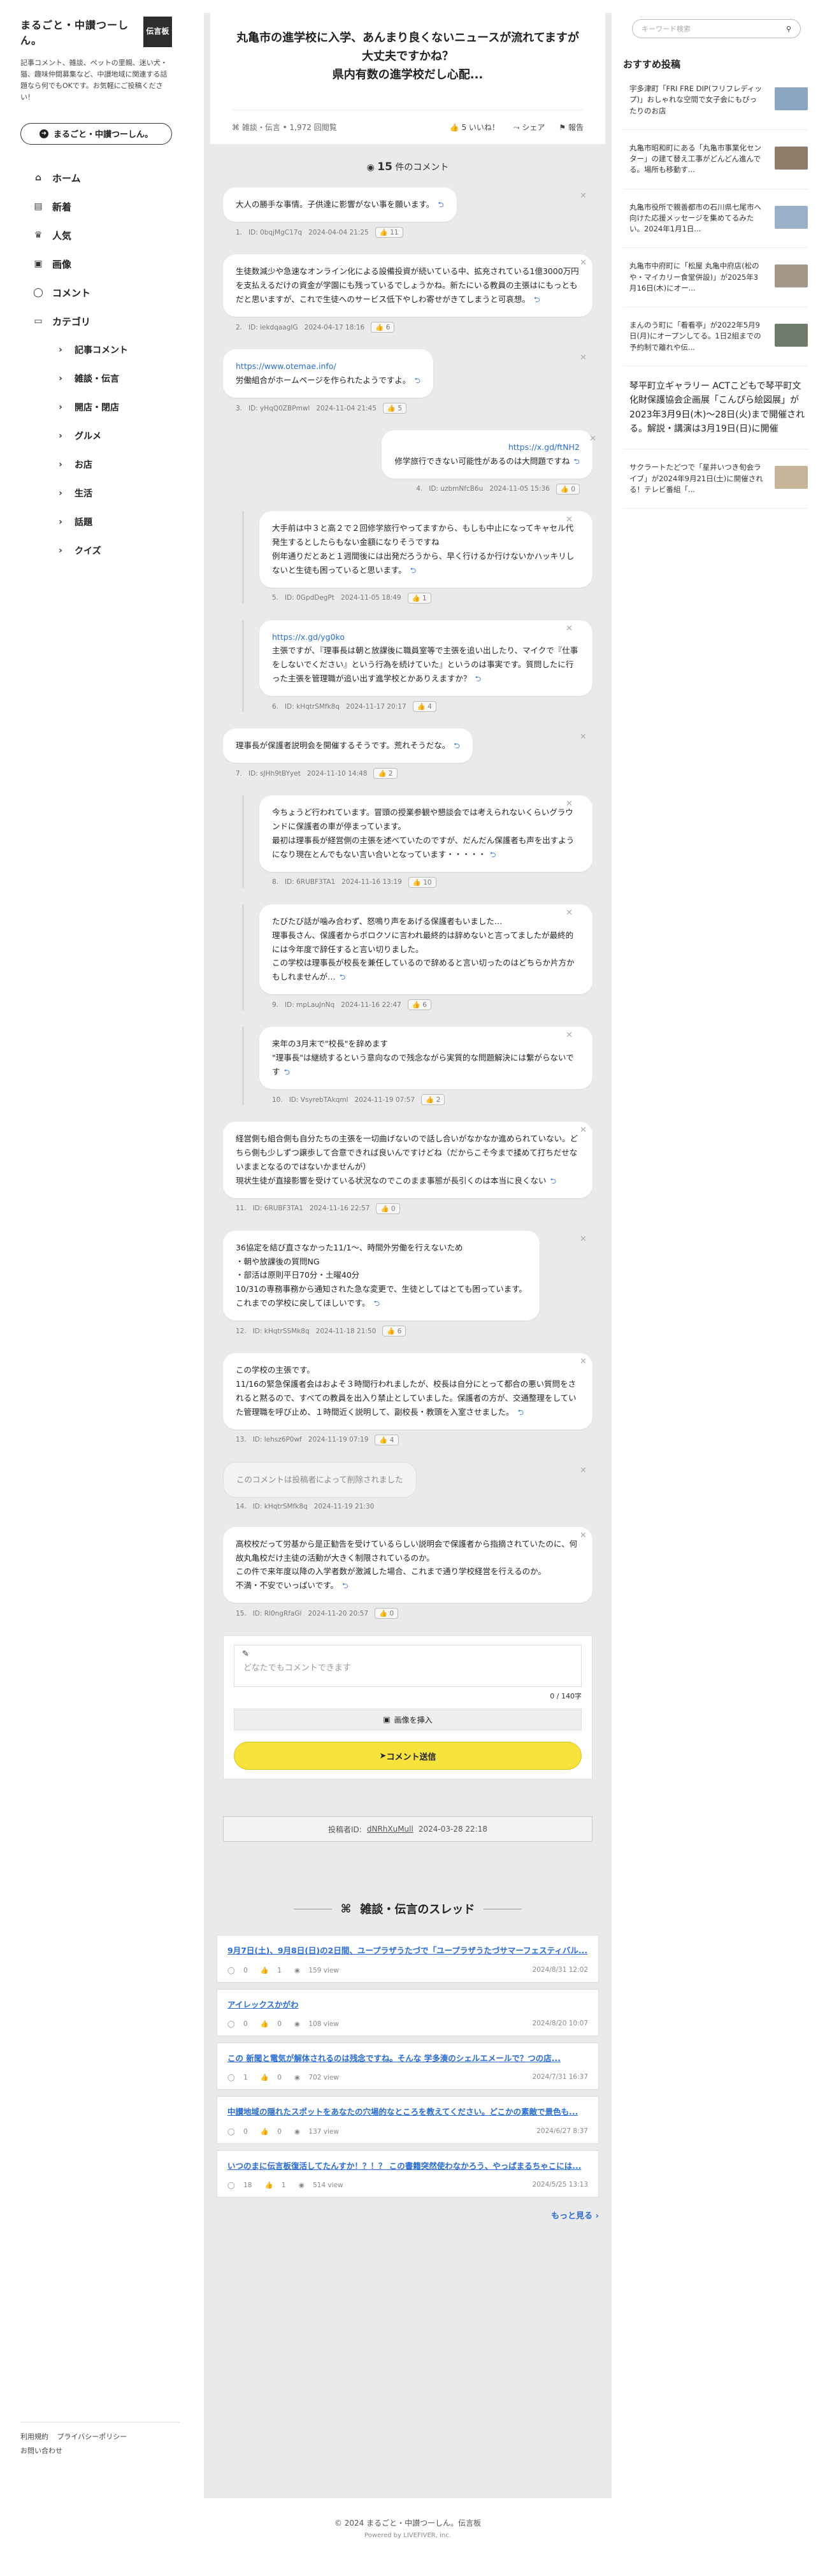  Describe the element at coordinates (395, 408) in the screenshot. I see `comment-like-button: 👍 5` at that location.